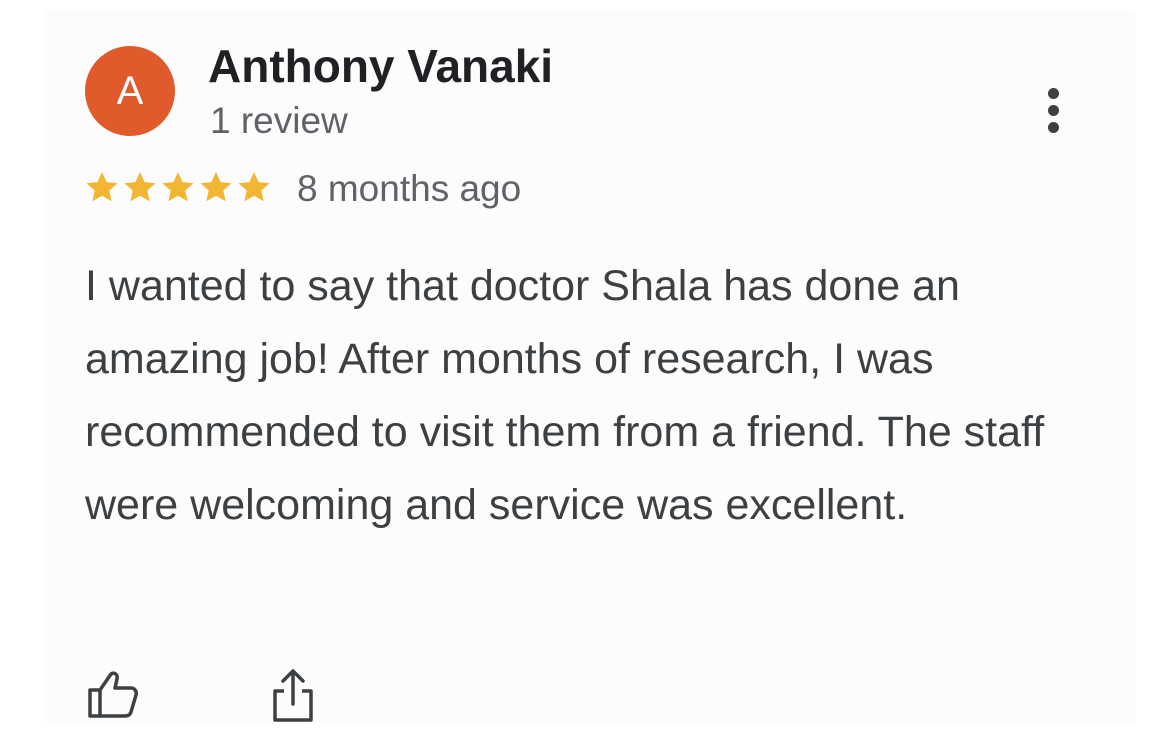 The image size is (1170, 739). What do you see at coordinates (380, 66) in the screenshot?
I see `reviewer-name: Anthony Vanaki` at bounding box center [380, 66].